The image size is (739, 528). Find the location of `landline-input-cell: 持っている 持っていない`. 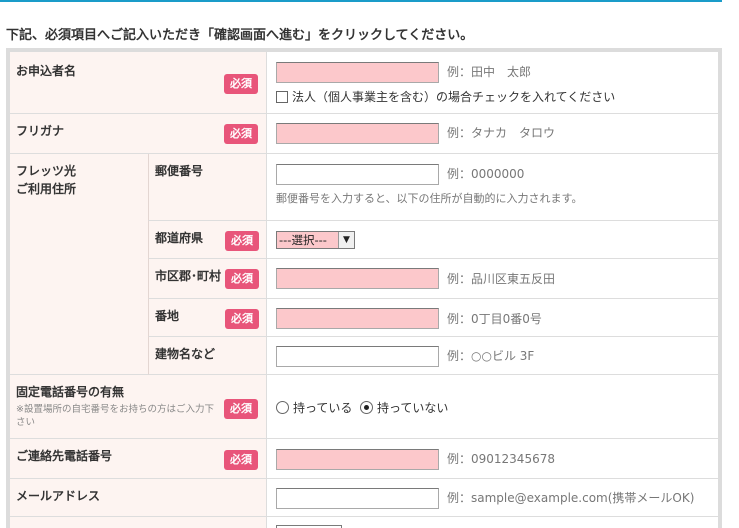

landline-input-cell: 持っている 持っていない is located at coordinates (492, 407).